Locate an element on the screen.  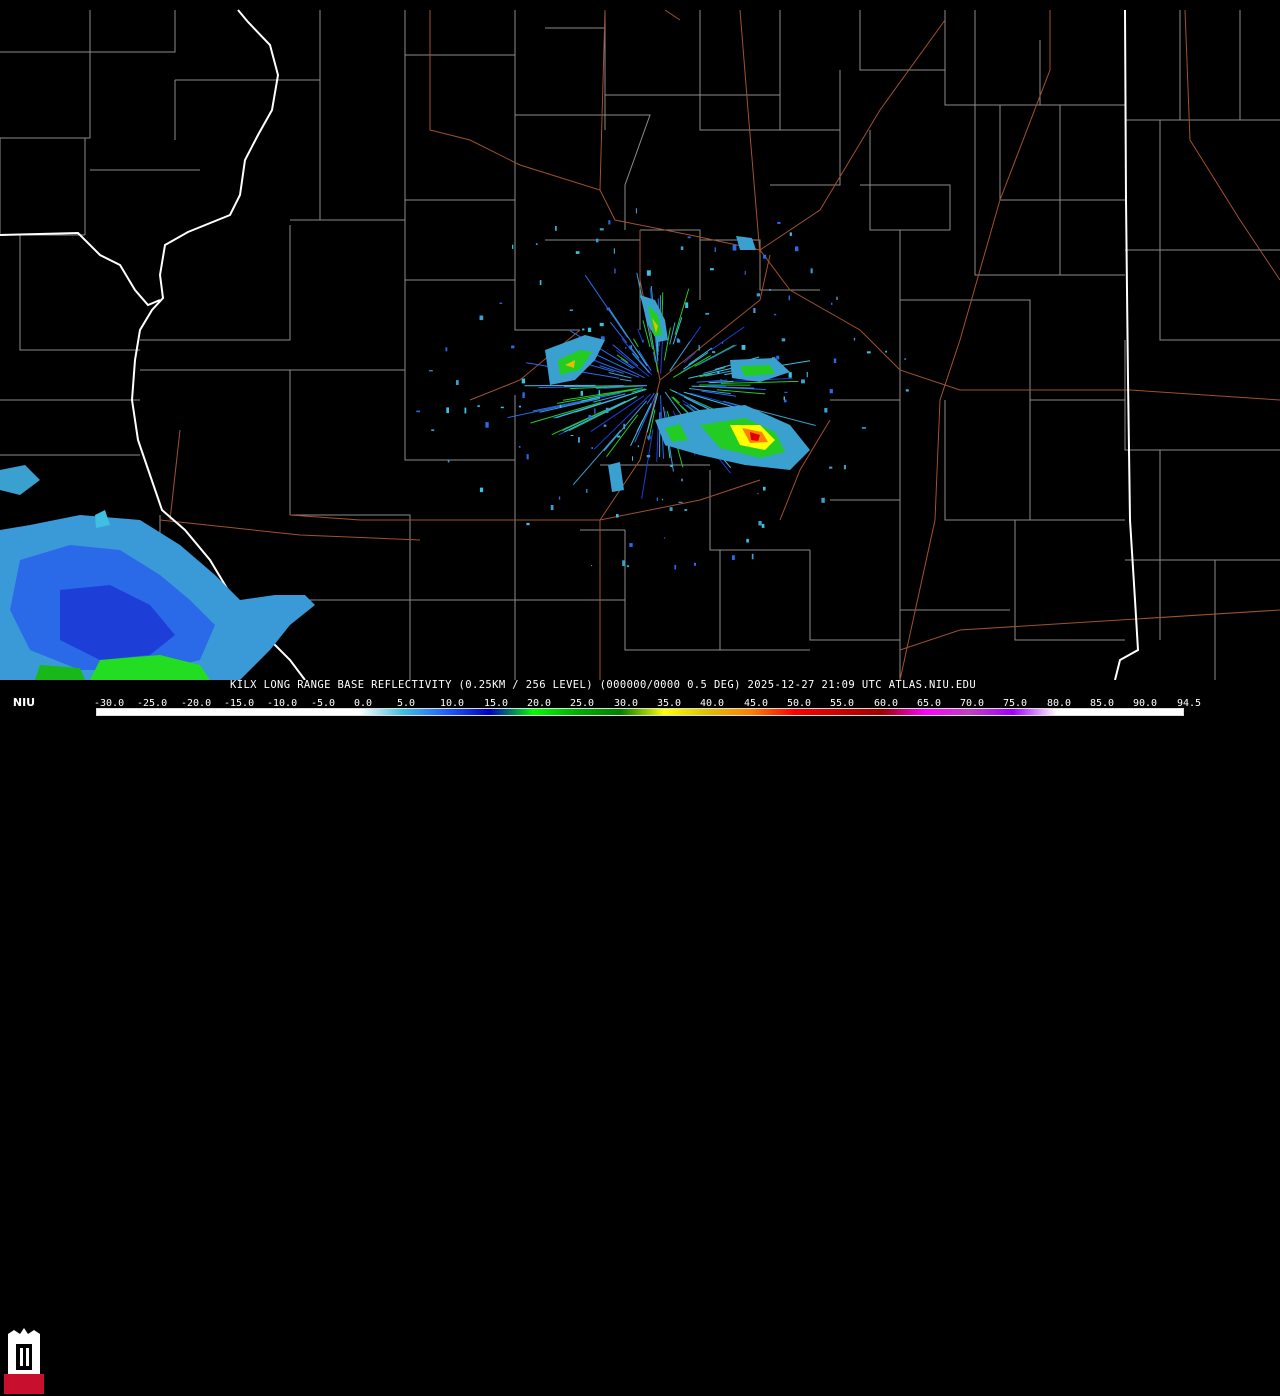
reflectivity-colorbar is located at coordinates (640, 712).